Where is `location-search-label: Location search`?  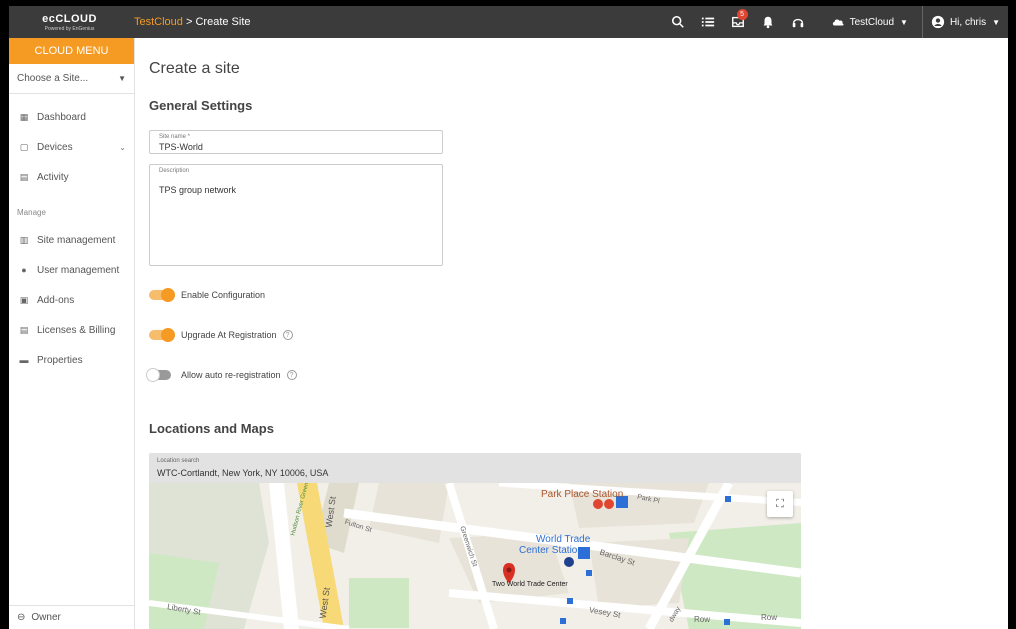 location-search-label: Location search is located at coordinates (178, 461).